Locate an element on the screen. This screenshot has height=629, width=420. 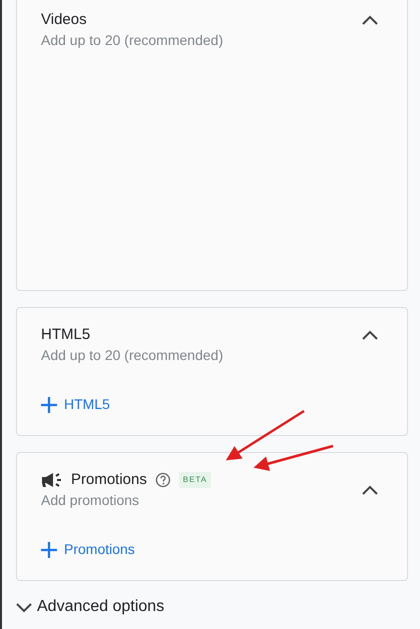
help-icon is located at coordinates (162, 480).